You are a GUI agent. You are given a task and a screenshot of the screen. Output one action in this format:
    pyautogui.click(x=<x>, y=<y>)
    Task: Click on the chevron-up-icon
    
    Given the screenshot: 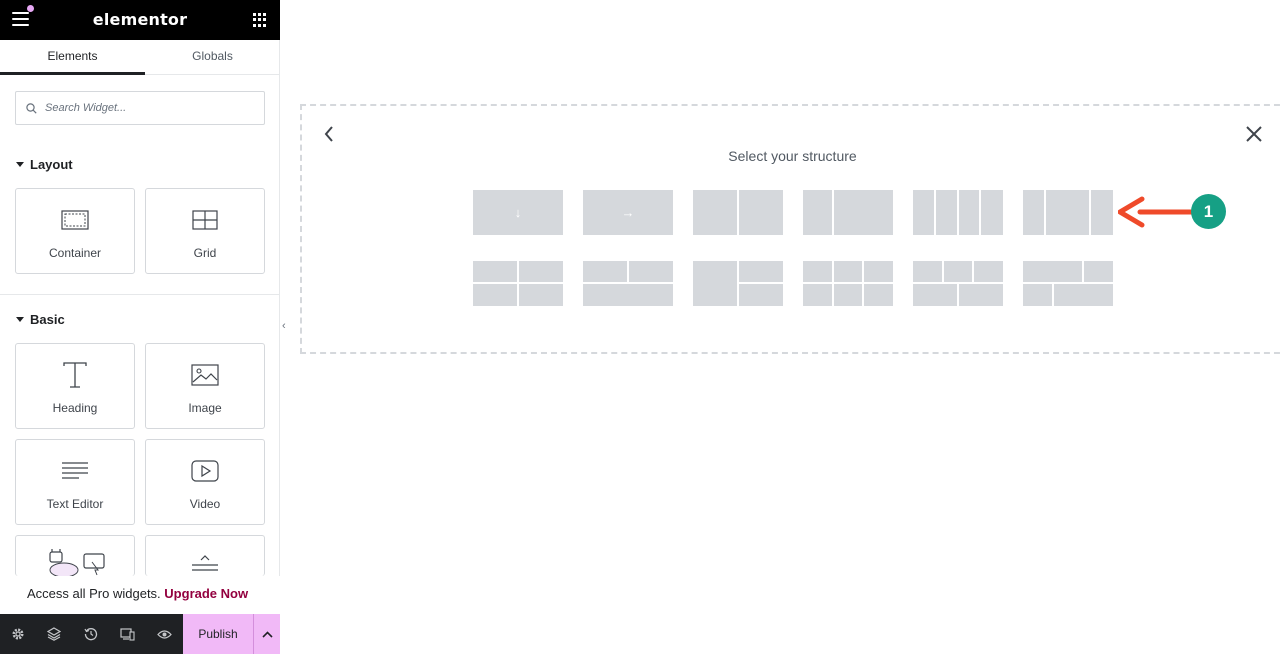 What is the action you would take?
    pyautogui.click(x=267, y=634)
    